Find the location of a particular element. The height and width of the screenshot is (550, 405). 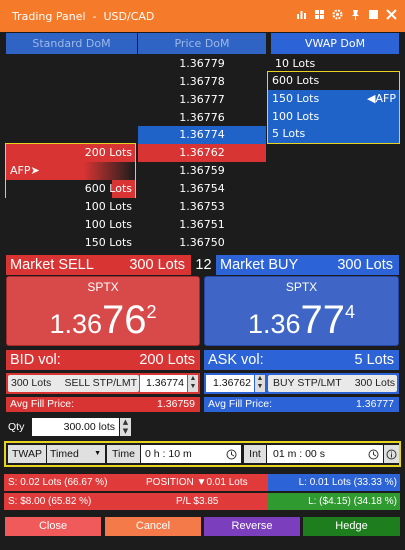

buy-price-pip: 4 is located at coordinates (350, 312).